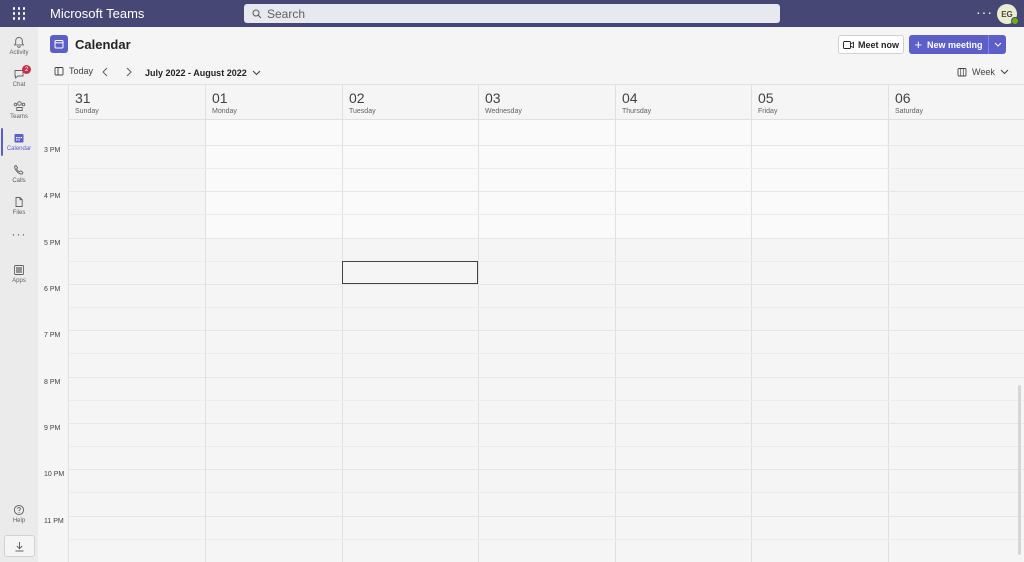  Describe the element at coordinates (136, 102) in the screenshot. I see `day-header-sunday: 31 Sunday` at that location.